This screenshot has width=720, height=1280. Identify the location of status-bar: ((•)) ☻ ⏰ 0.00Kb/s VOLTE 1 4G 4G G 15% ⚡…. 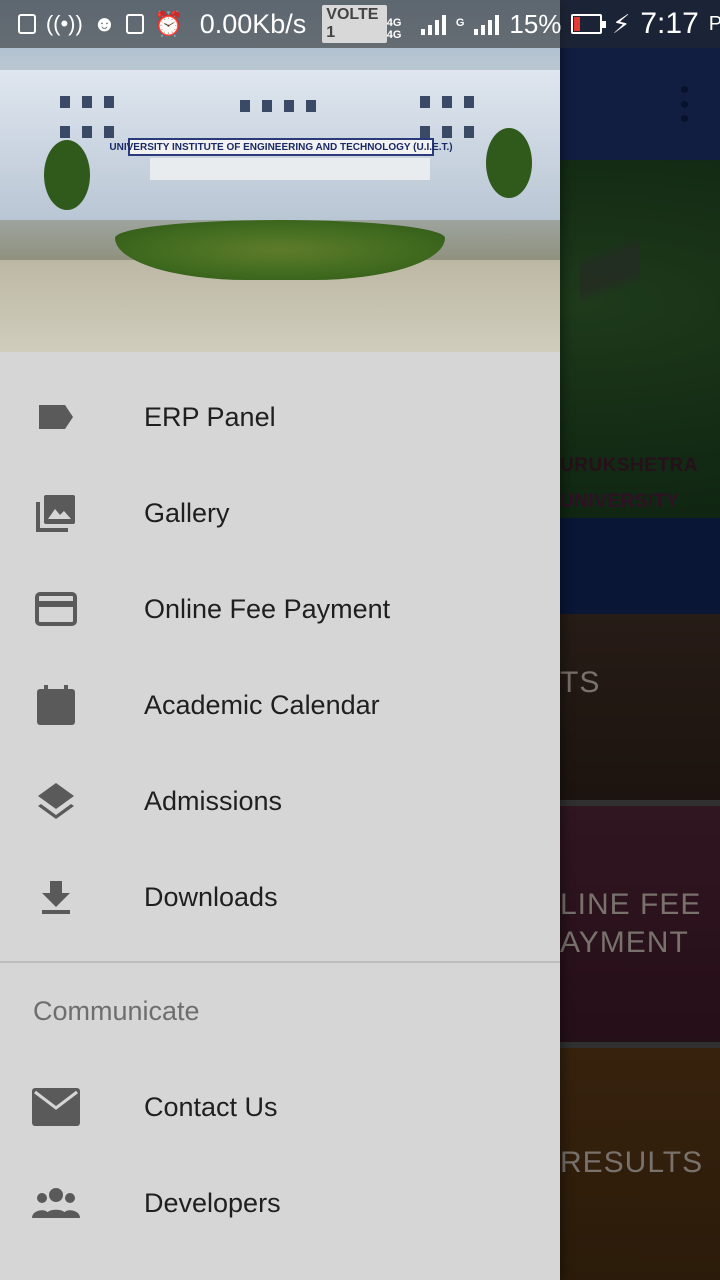
(360, 24).